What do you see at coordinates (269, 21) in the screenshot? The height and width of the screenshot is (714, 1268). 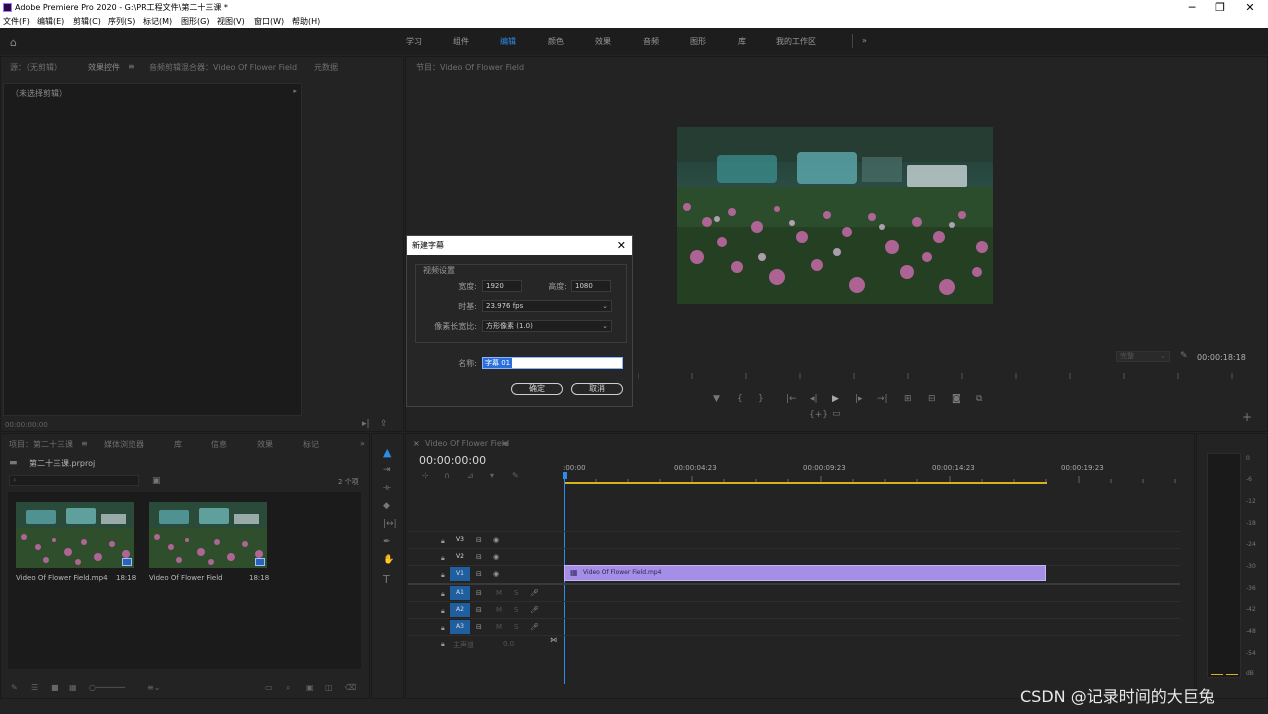 I see `menu-window: 窗口(W)` at bounding box center [269, 21].